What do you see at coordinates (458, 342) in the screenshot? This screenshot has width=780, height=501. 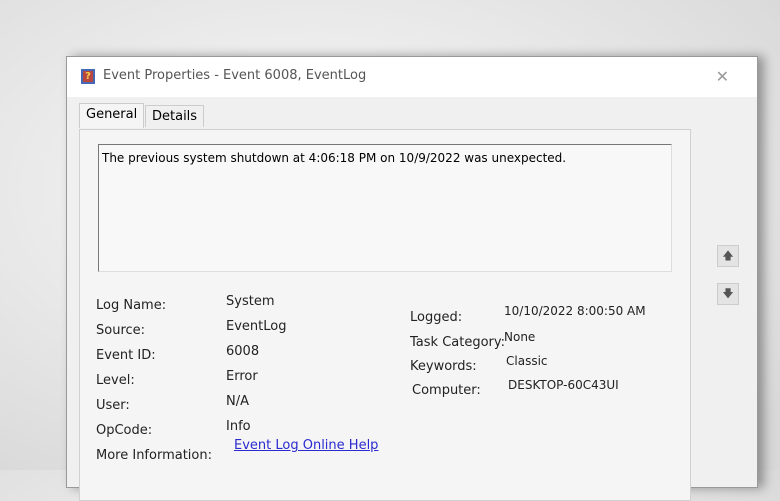 I see `task-category-label: Task Category:` at bounding box center [458, 342].